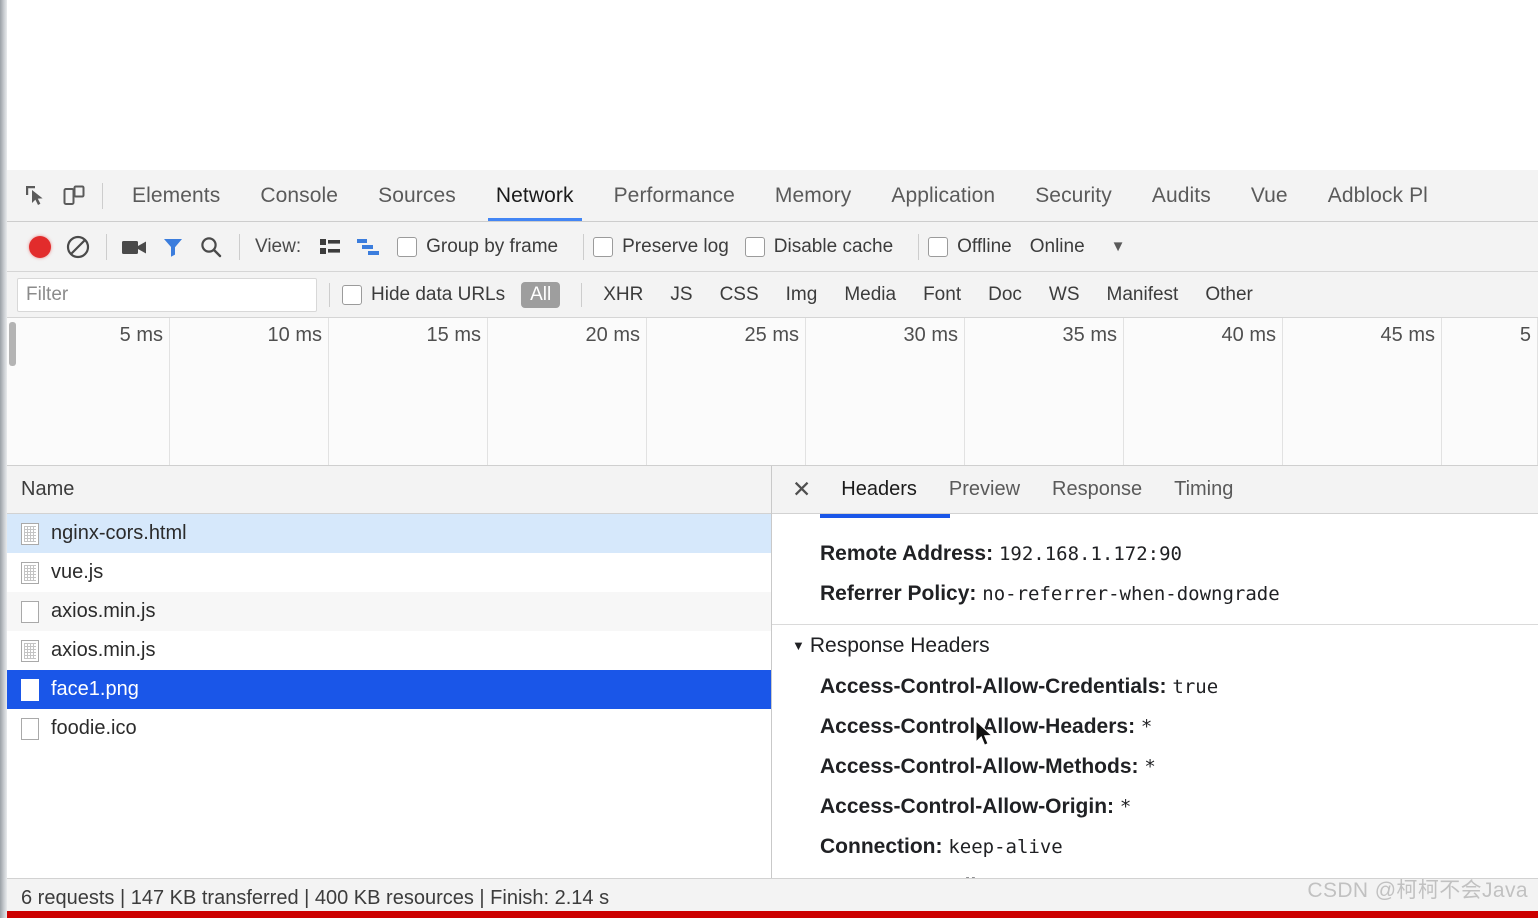  Describe the element at coordinates (1005, 847) in the screenshot. I see `connection-value: keep-alive` at that location.